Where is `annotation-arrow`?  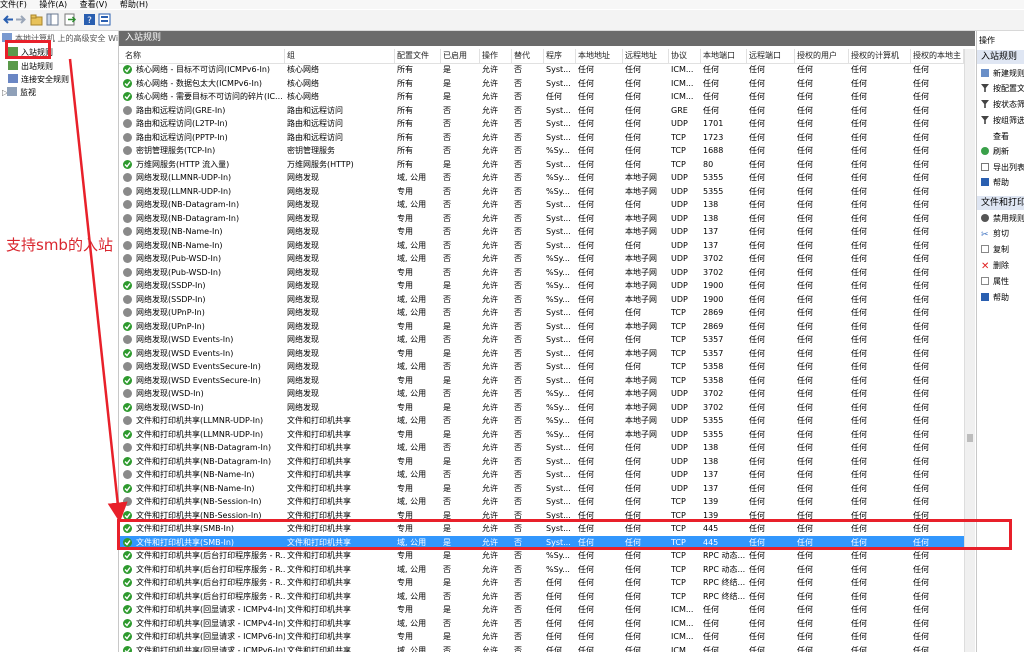
annotation-arrow is located at coordinates (98, 290).